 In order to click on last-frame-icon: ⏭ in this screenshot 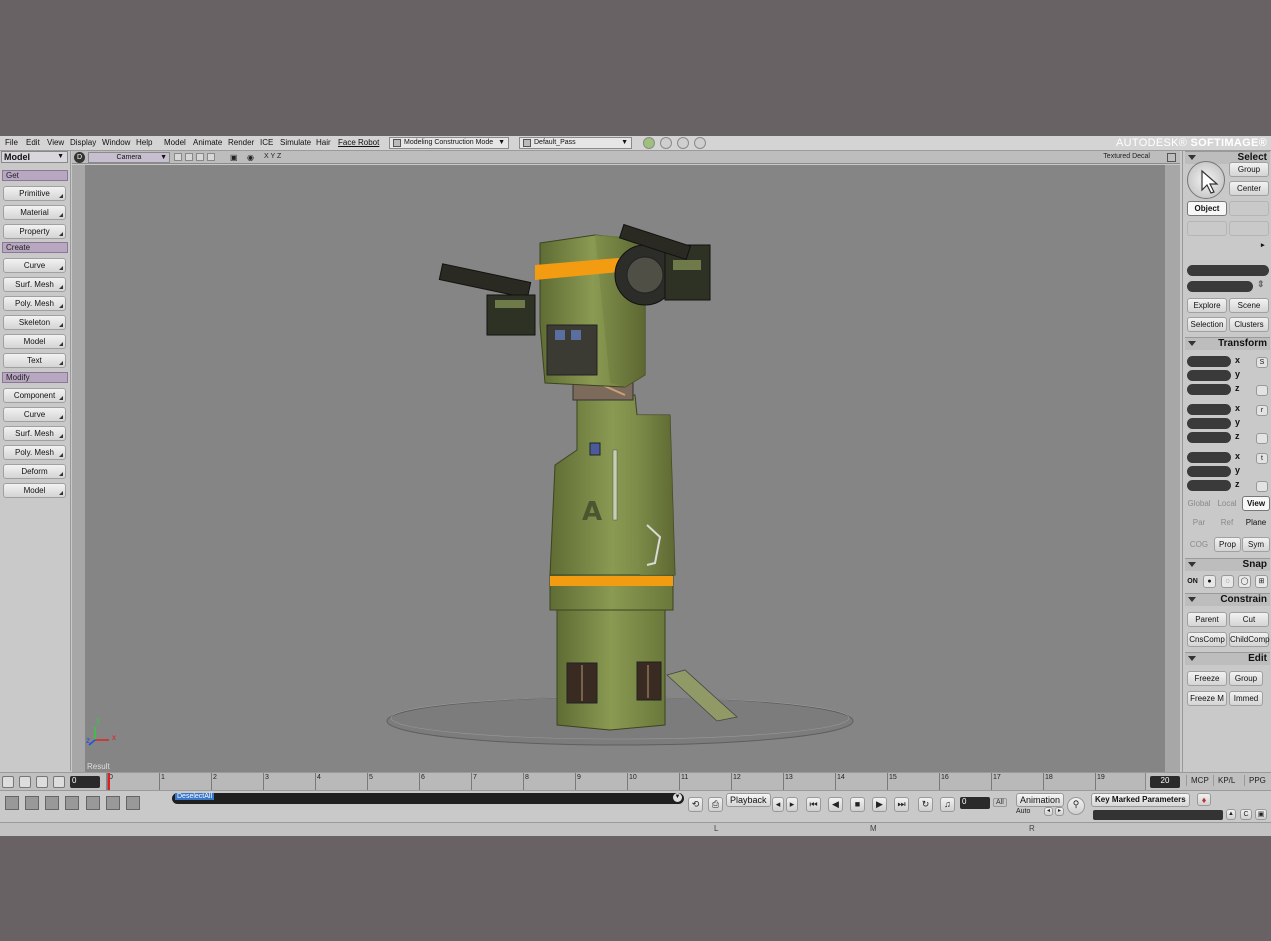, I will do `click(901, 804)`.